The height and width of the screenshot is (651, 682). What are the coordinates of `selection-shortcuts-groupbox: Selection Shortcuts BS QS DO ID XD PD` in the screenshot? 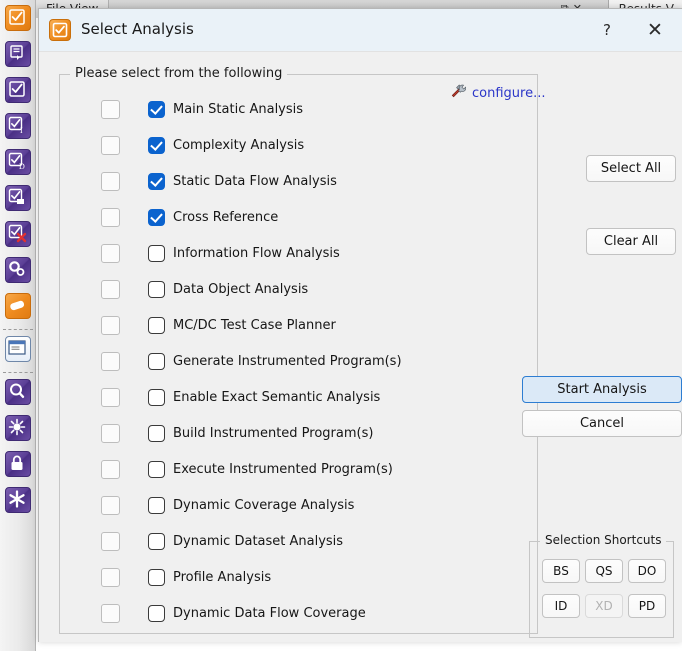 It's located at (601, 585).